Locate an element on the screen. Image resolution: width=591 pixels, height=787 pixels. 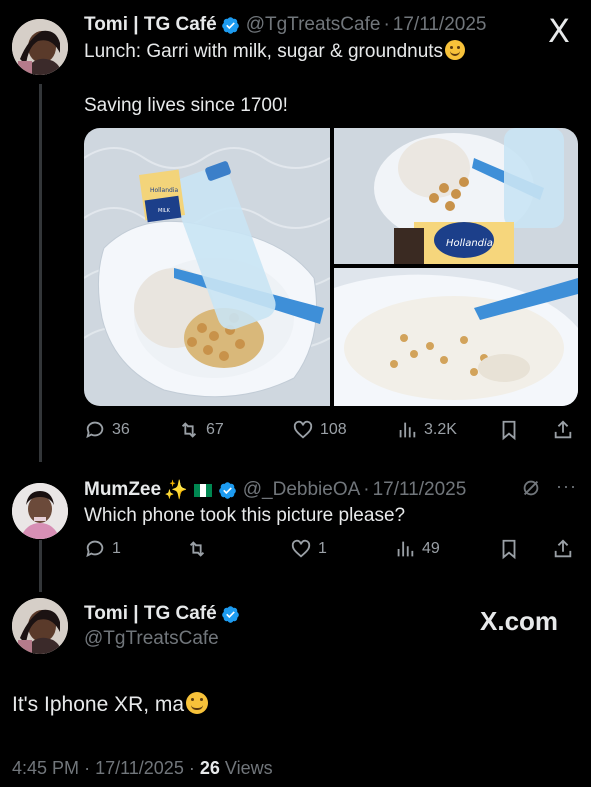
sparkle-icon: ✨ is located at coordinates (176, 490).